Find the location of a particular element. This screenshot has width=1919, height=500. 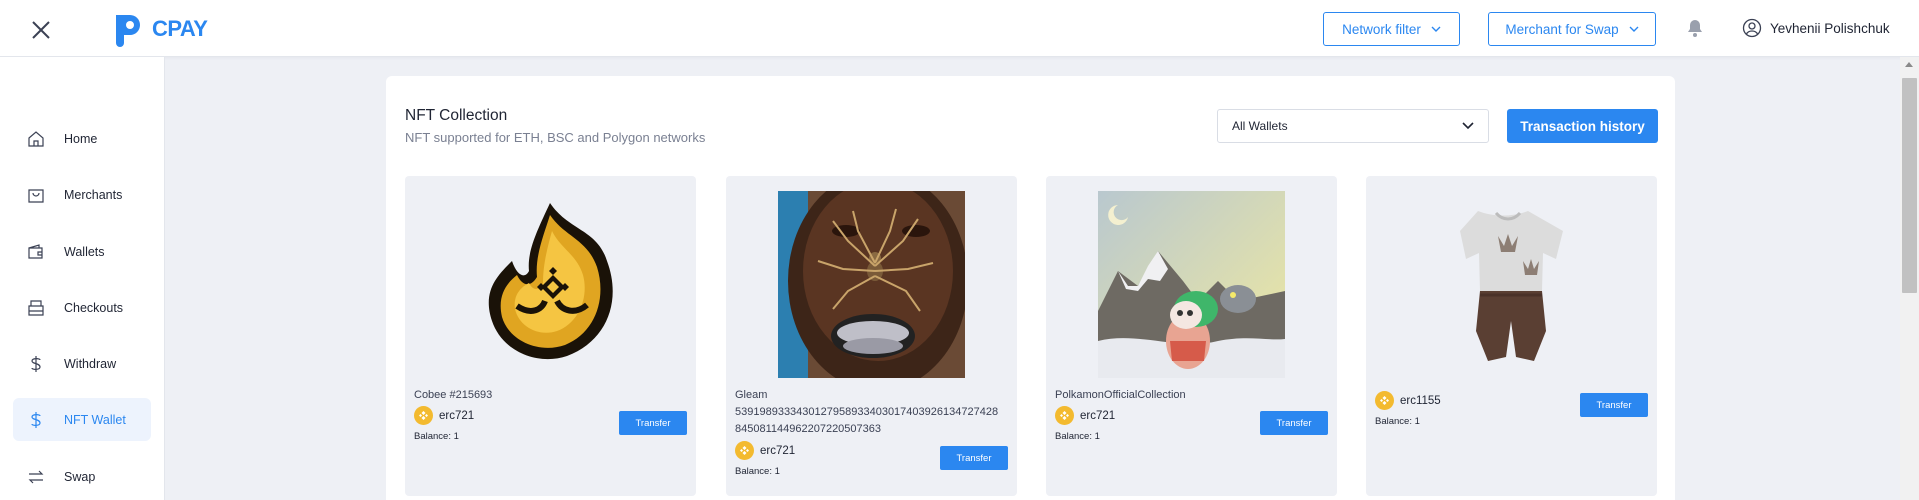

sidebar-item-wallets: Wallets is located at coordinates (82, 251).